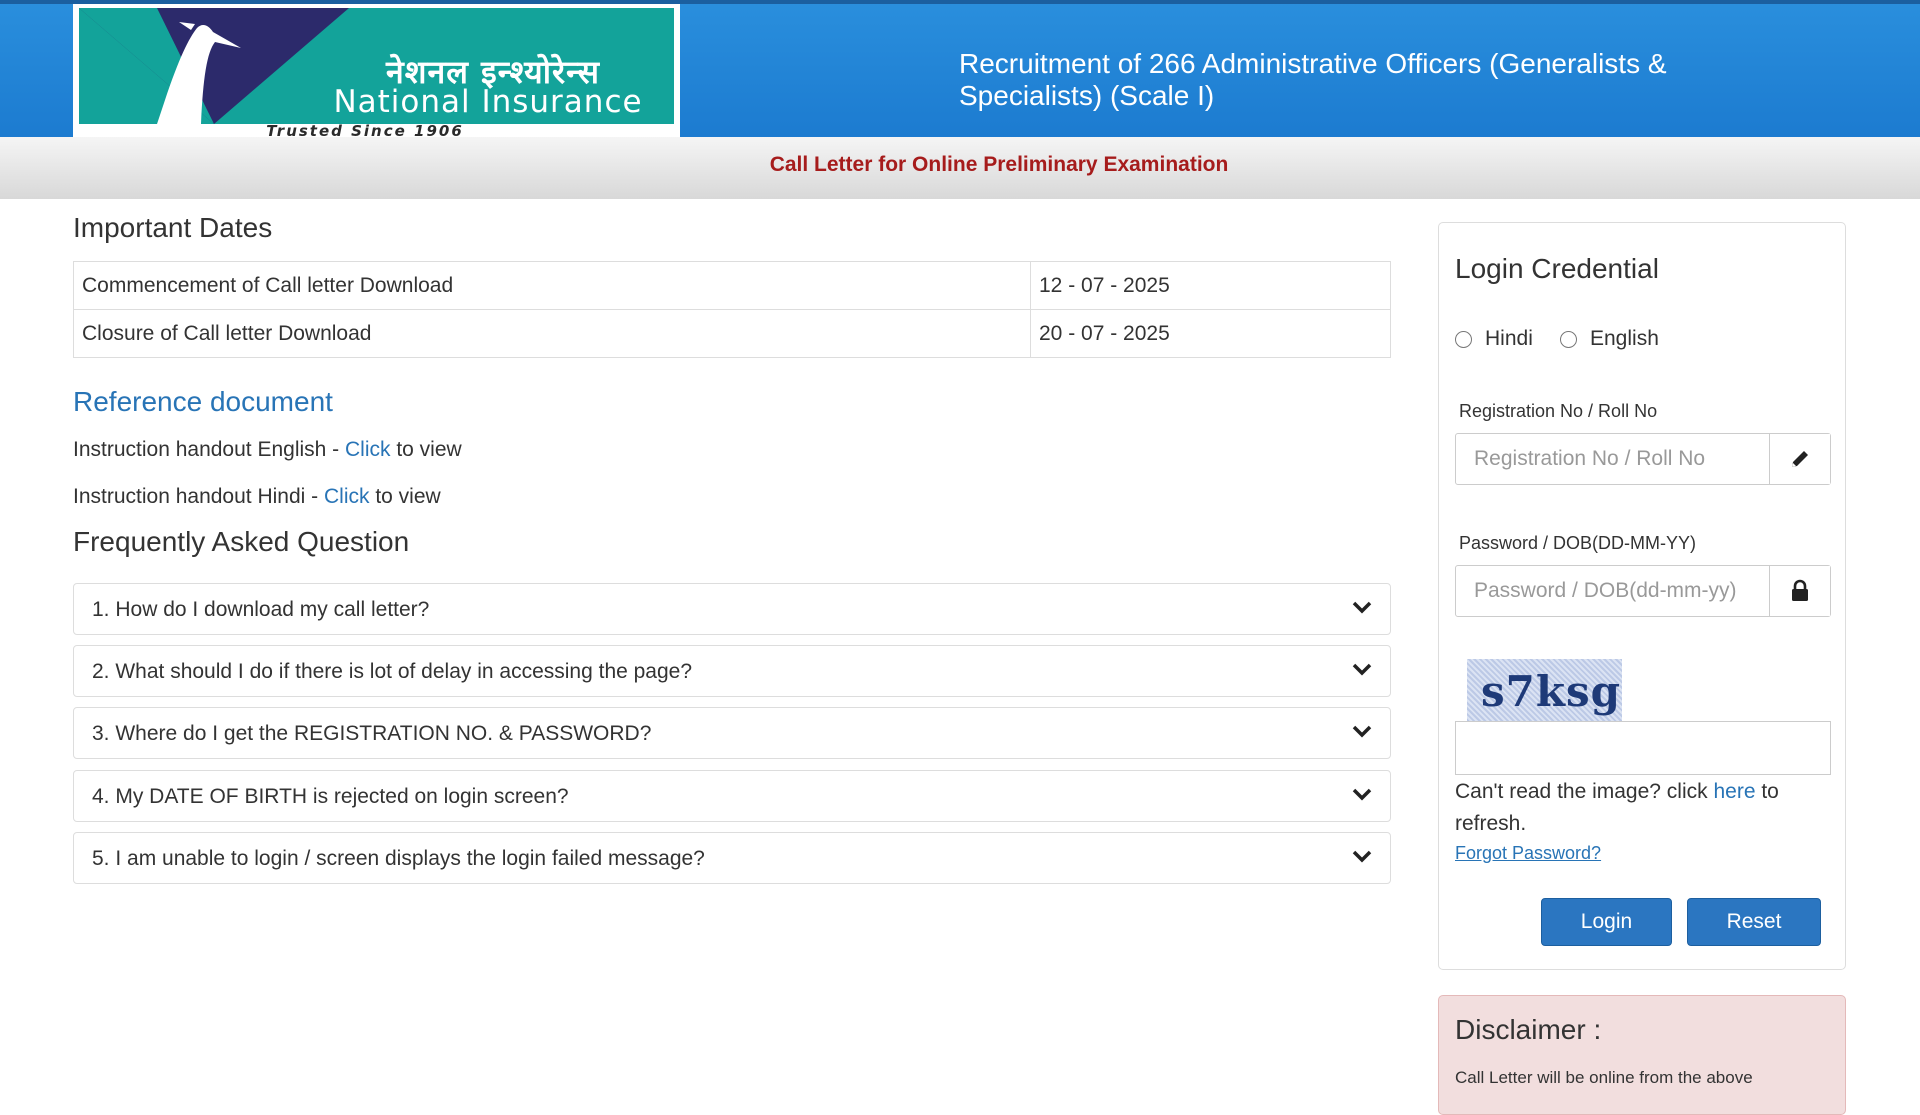  What do you see at coordinates (209, 449) in the screenshot?
I see `instruction-english-label: Instruction handout English -` at bounding box center [209, 449].